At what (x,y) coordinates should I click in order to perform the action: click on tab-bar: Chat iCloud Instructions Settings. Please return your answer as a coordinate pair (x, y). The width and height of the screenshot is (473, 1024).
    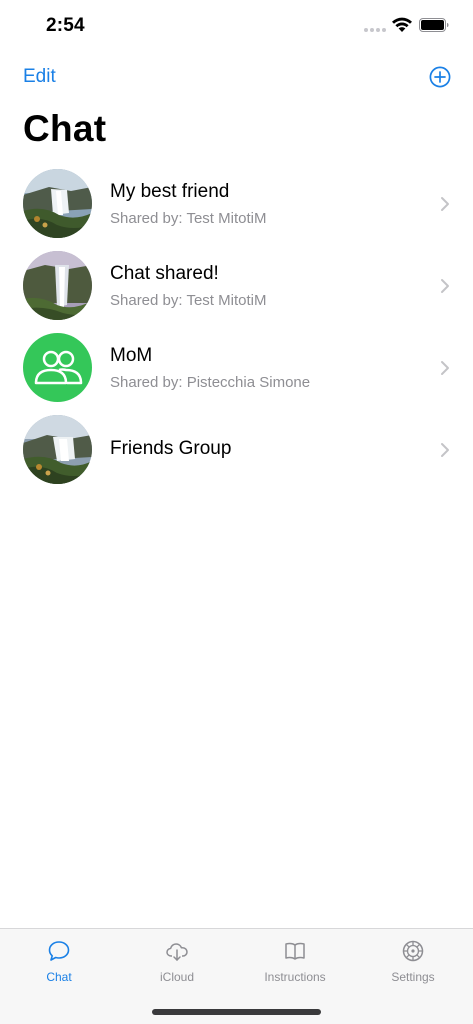
    Looking at the image, I should click on (236, 976).